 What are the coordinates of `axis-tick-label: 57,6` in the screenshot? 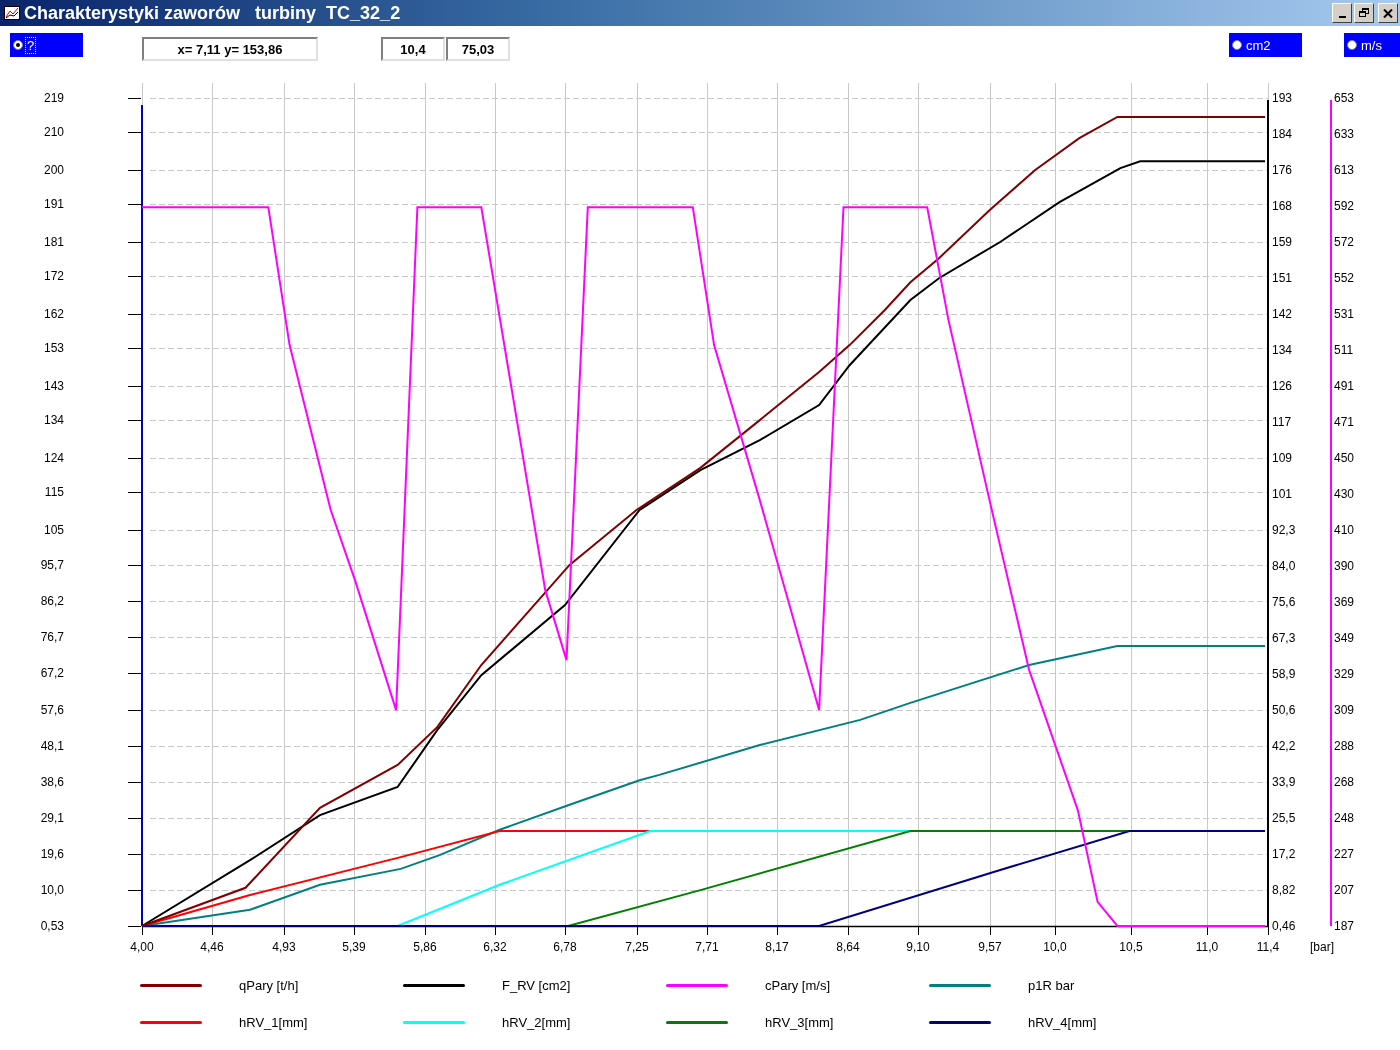 It's located at (52, 709).